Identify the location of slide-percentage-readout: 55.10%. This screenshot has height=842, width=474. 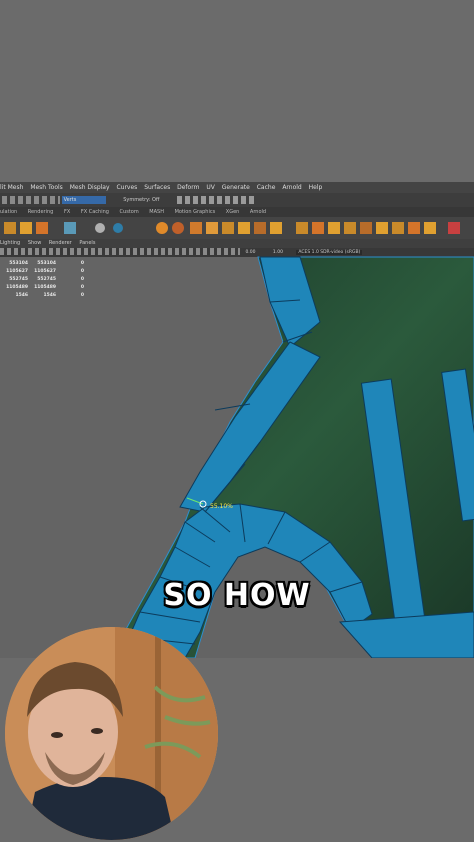
(221, 506).